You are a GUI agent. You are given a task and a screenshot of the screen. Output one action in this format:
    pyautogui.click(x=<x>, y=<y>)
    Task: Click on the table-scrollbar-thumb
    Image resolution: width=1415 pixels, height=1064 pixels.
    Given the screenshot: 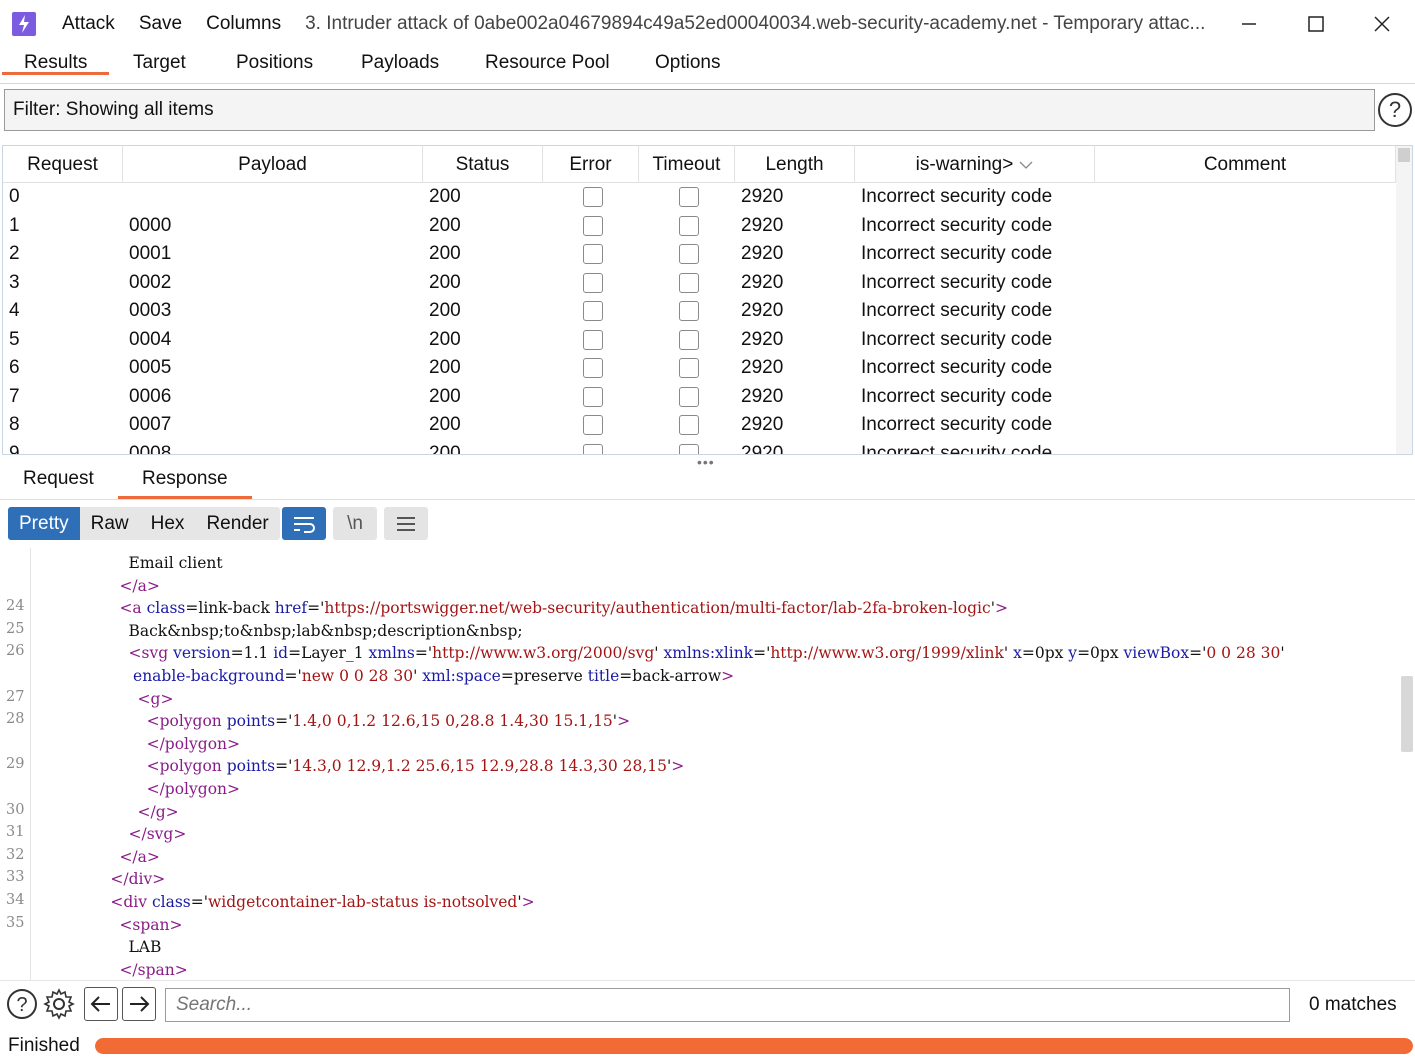 What is the action you would take?
    pyautogui.click(x=1404, y=155)
    